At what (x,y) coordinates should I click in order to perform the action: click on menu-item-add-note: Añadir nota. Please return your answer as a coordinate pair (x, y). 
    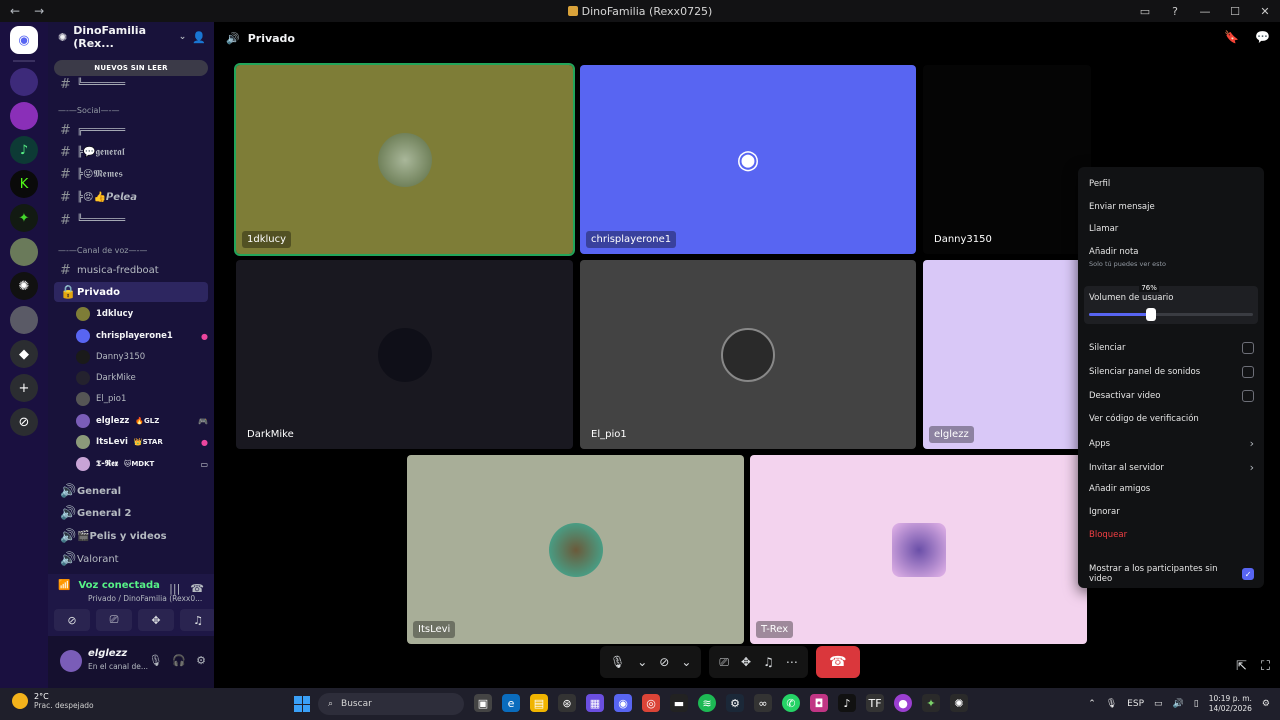
    Looking at the image, I should click on (1171, 252).